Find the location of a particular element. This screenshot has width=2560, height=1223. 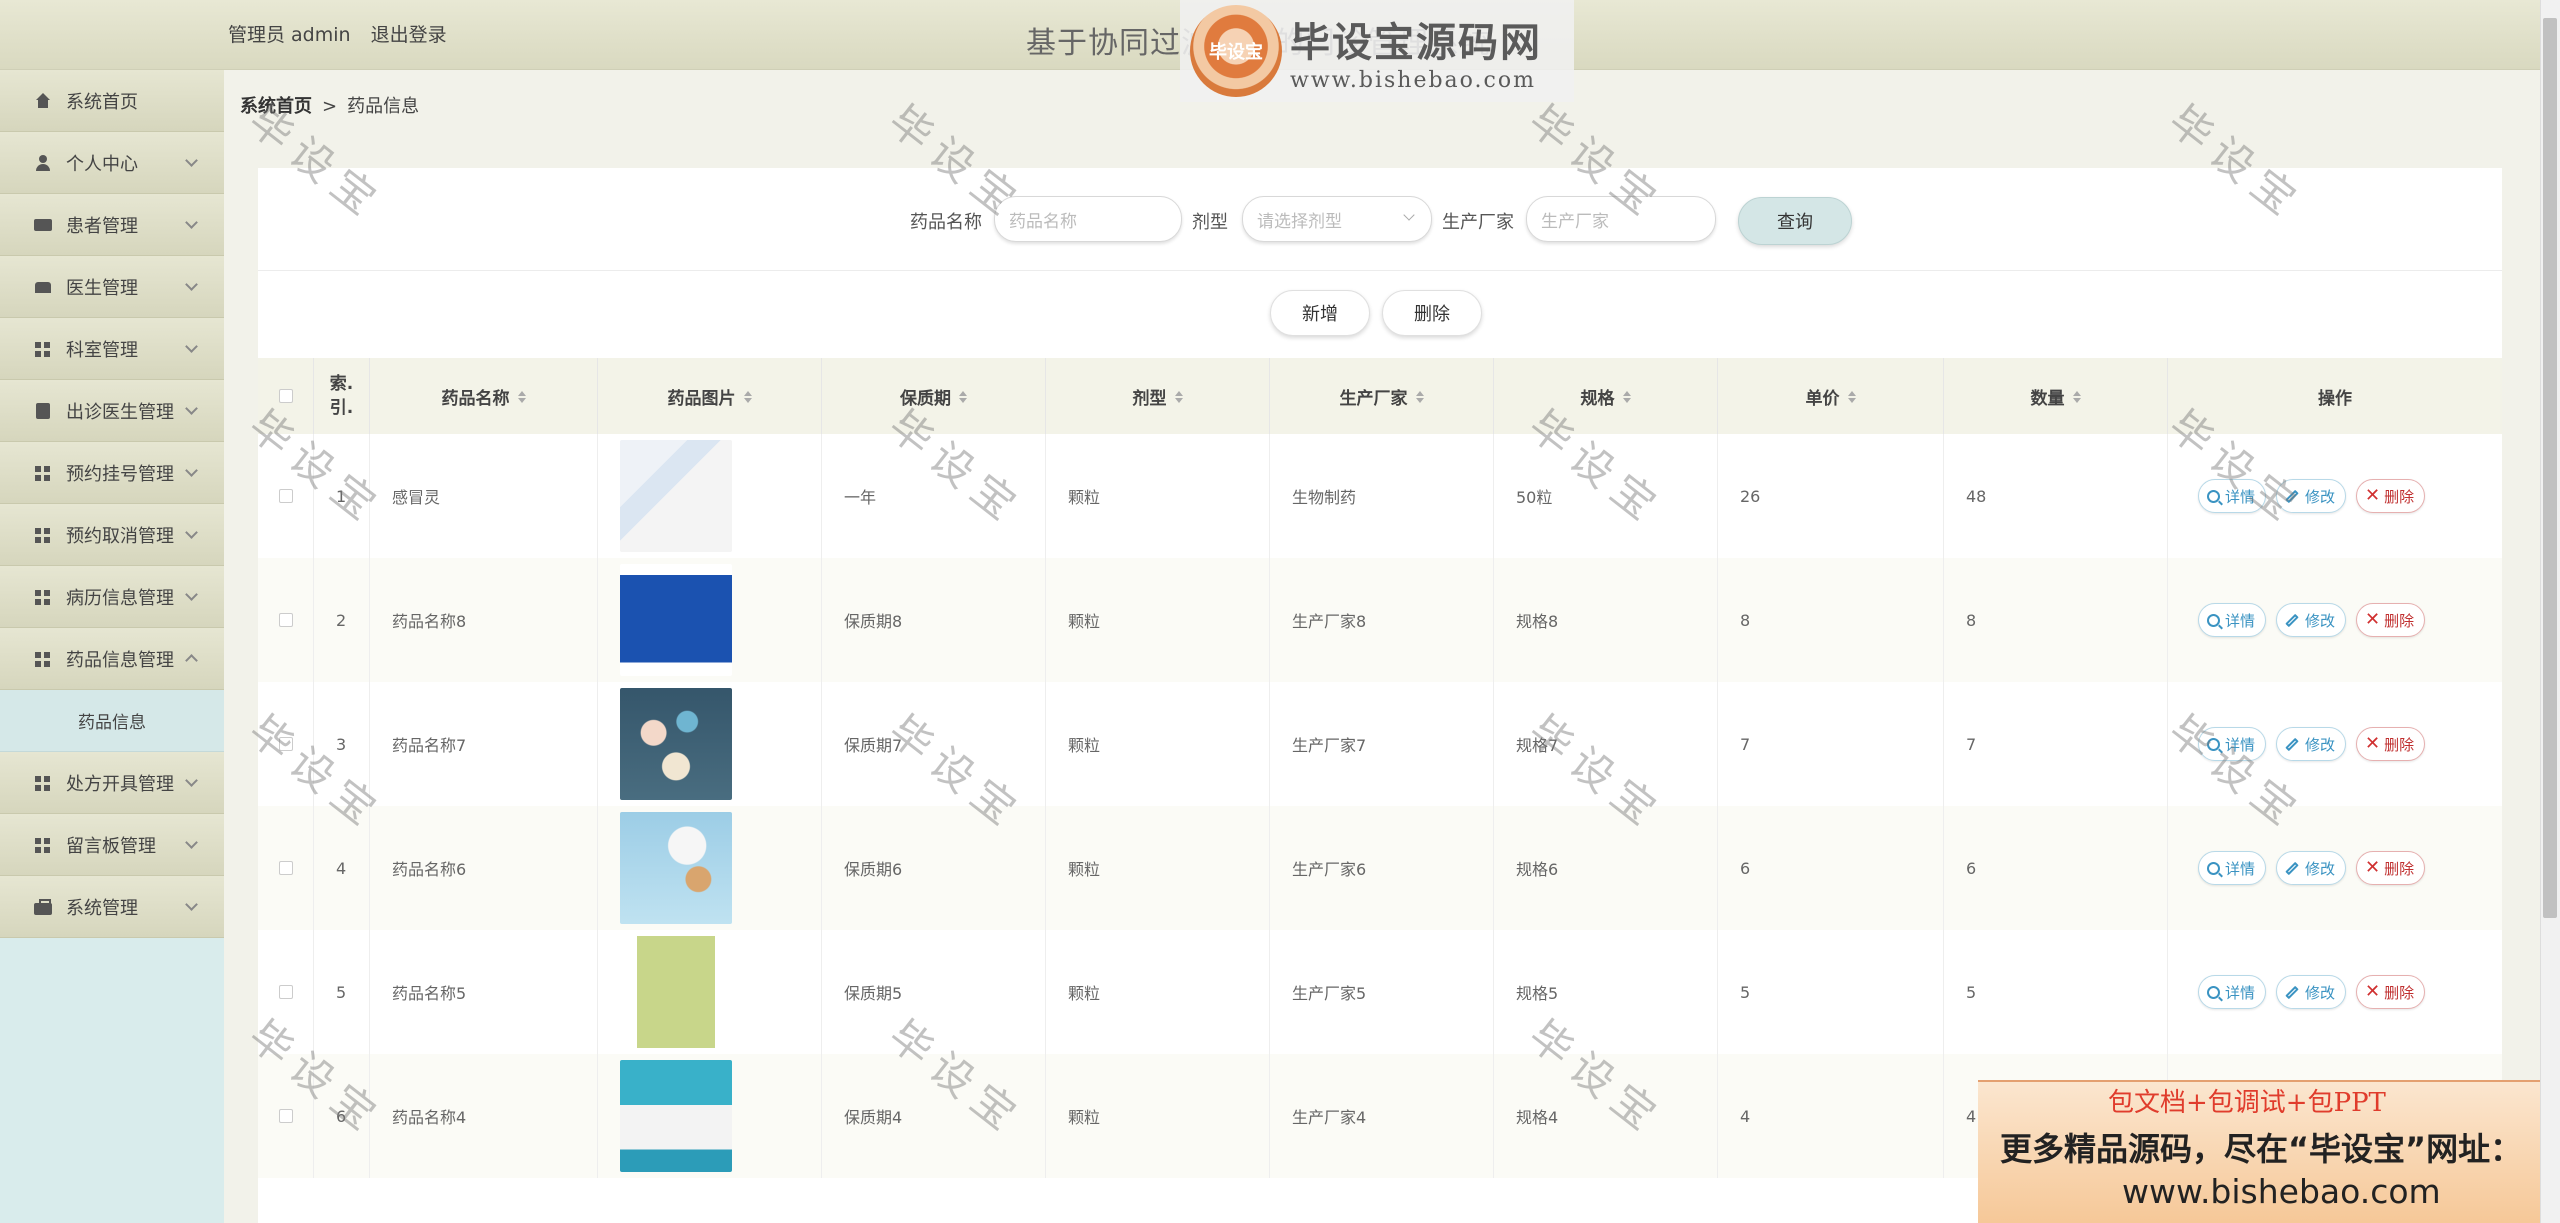

cell-index: 6 is located at coordinates (342, 1116).